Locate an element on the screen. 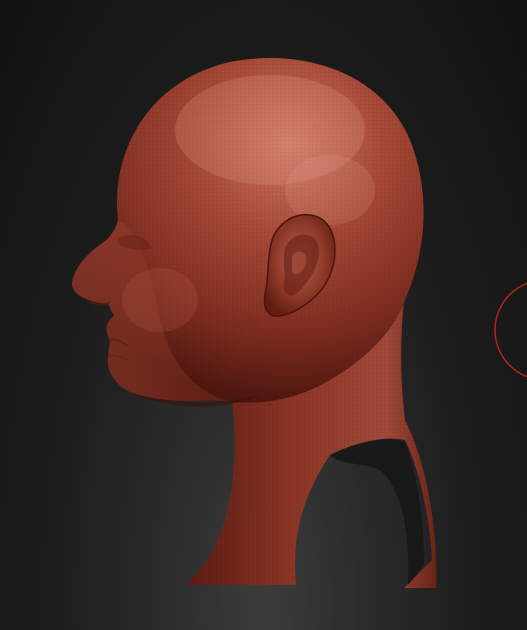 The width and height of the screenshot is (527, 630). transform-gizmo-icon is located at coordinates (510, 330).